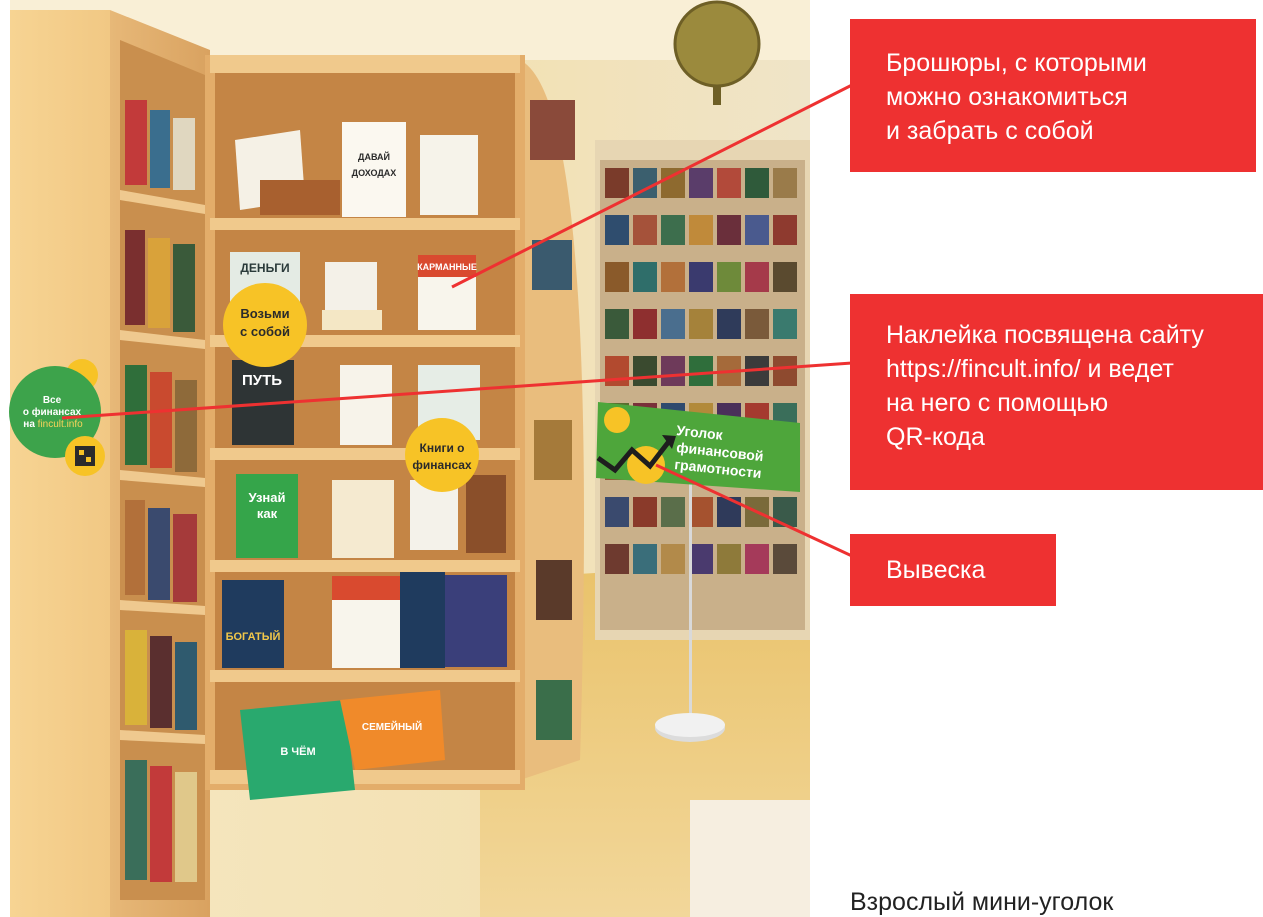 The width and height of the screenshot is (1263, 917). What do you see at coordinates (264, 268) in the screenshot?
I see `svg-text: ДЕНЬГИ` at bounding box center [264, 268].